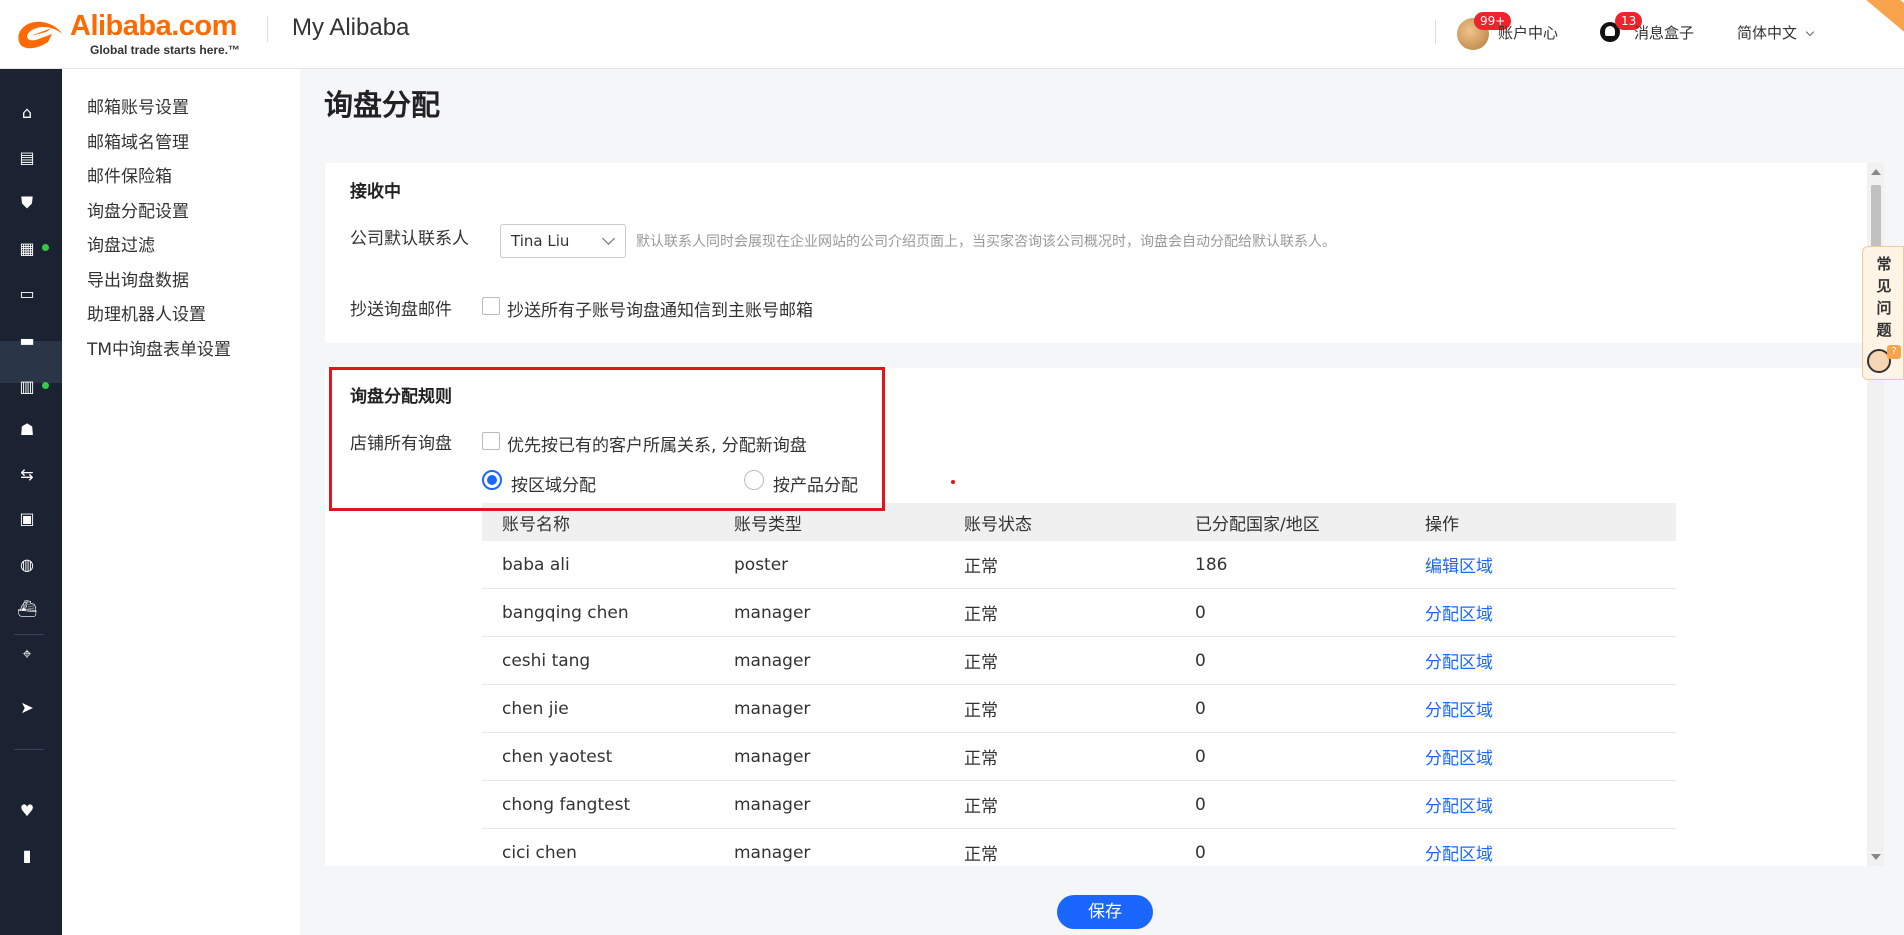  What do you see at coordinates (159, 347) in the screenshot?
I see `sidebar-item-tm-form: TM中询盘表单设置` at bounding box center [159, 347].